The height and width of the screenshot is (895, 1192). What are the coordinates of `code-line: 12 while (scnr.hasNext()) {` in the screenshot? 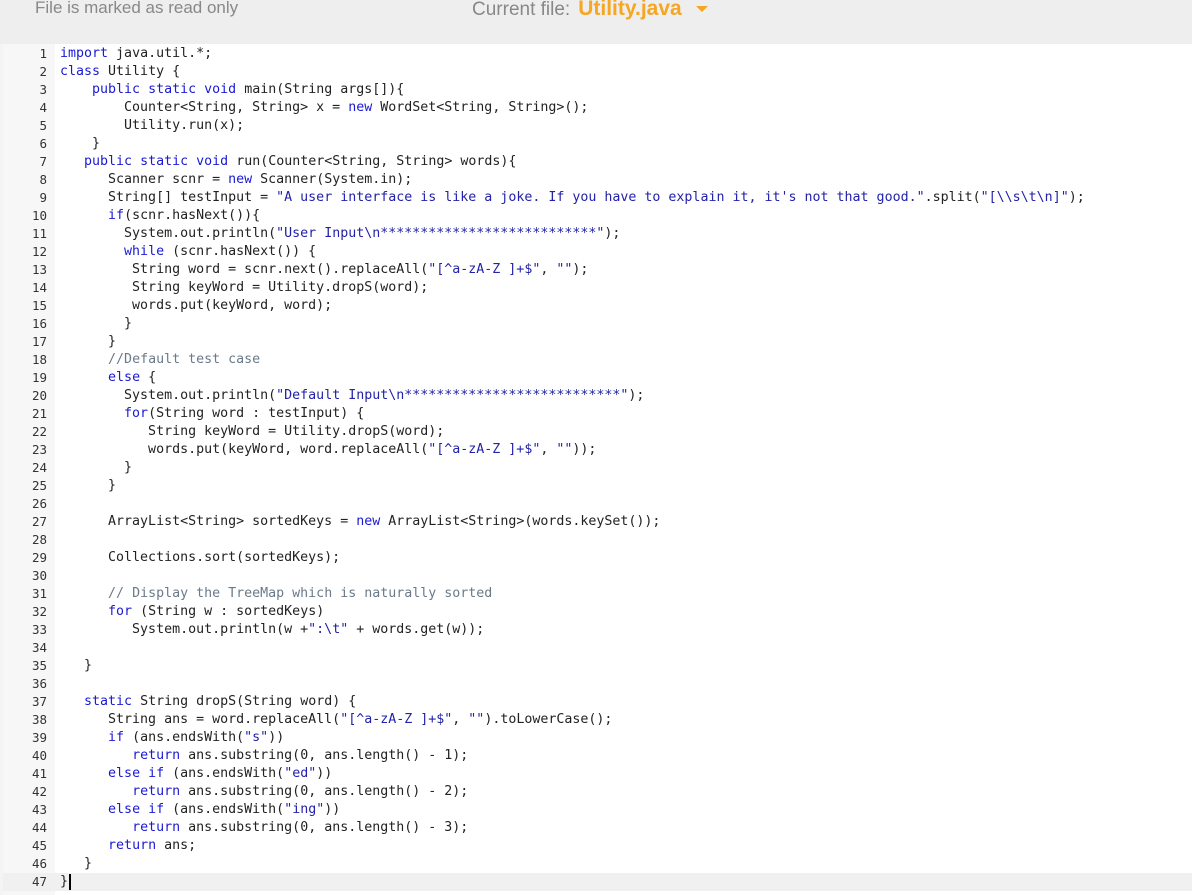 It's located at (597, 252).